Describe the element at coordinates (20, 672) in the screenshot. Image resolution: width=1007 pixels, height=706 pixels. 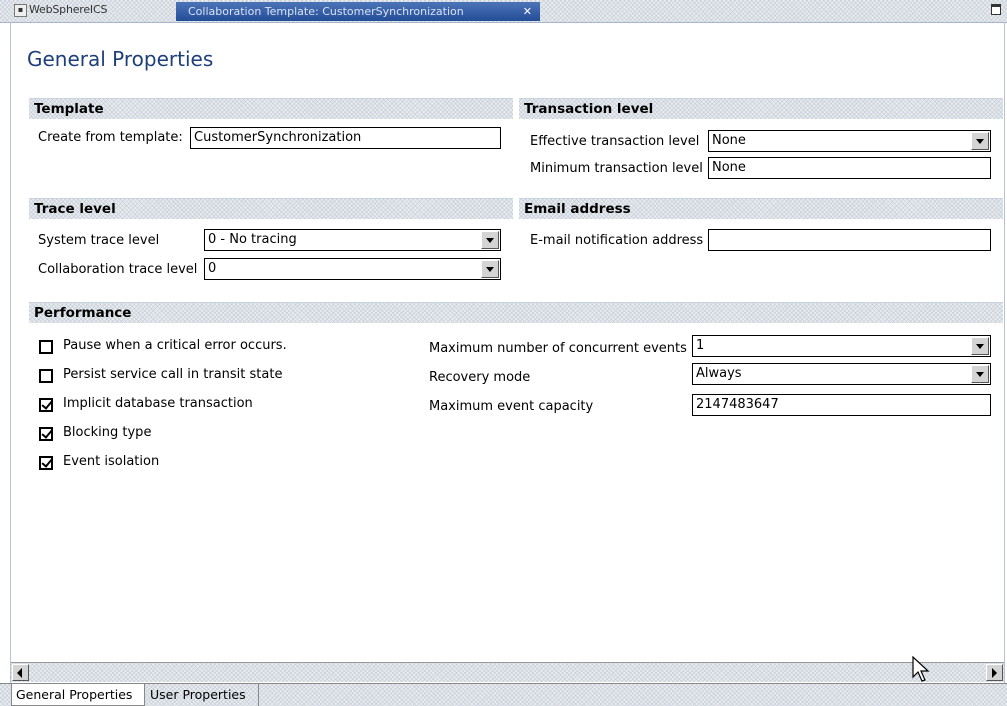
I see `scroll-left-icon` at that location.